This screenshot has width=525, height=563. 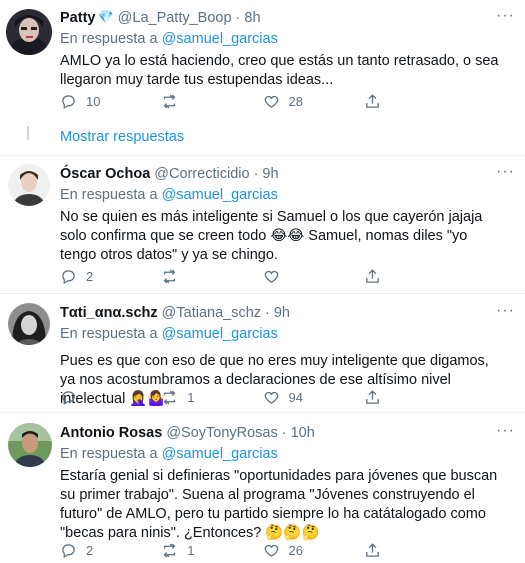 What do you see at coordinates (313, 397) in the screenshot?
I see `like-button: 94` at bounding box center [313, 397].